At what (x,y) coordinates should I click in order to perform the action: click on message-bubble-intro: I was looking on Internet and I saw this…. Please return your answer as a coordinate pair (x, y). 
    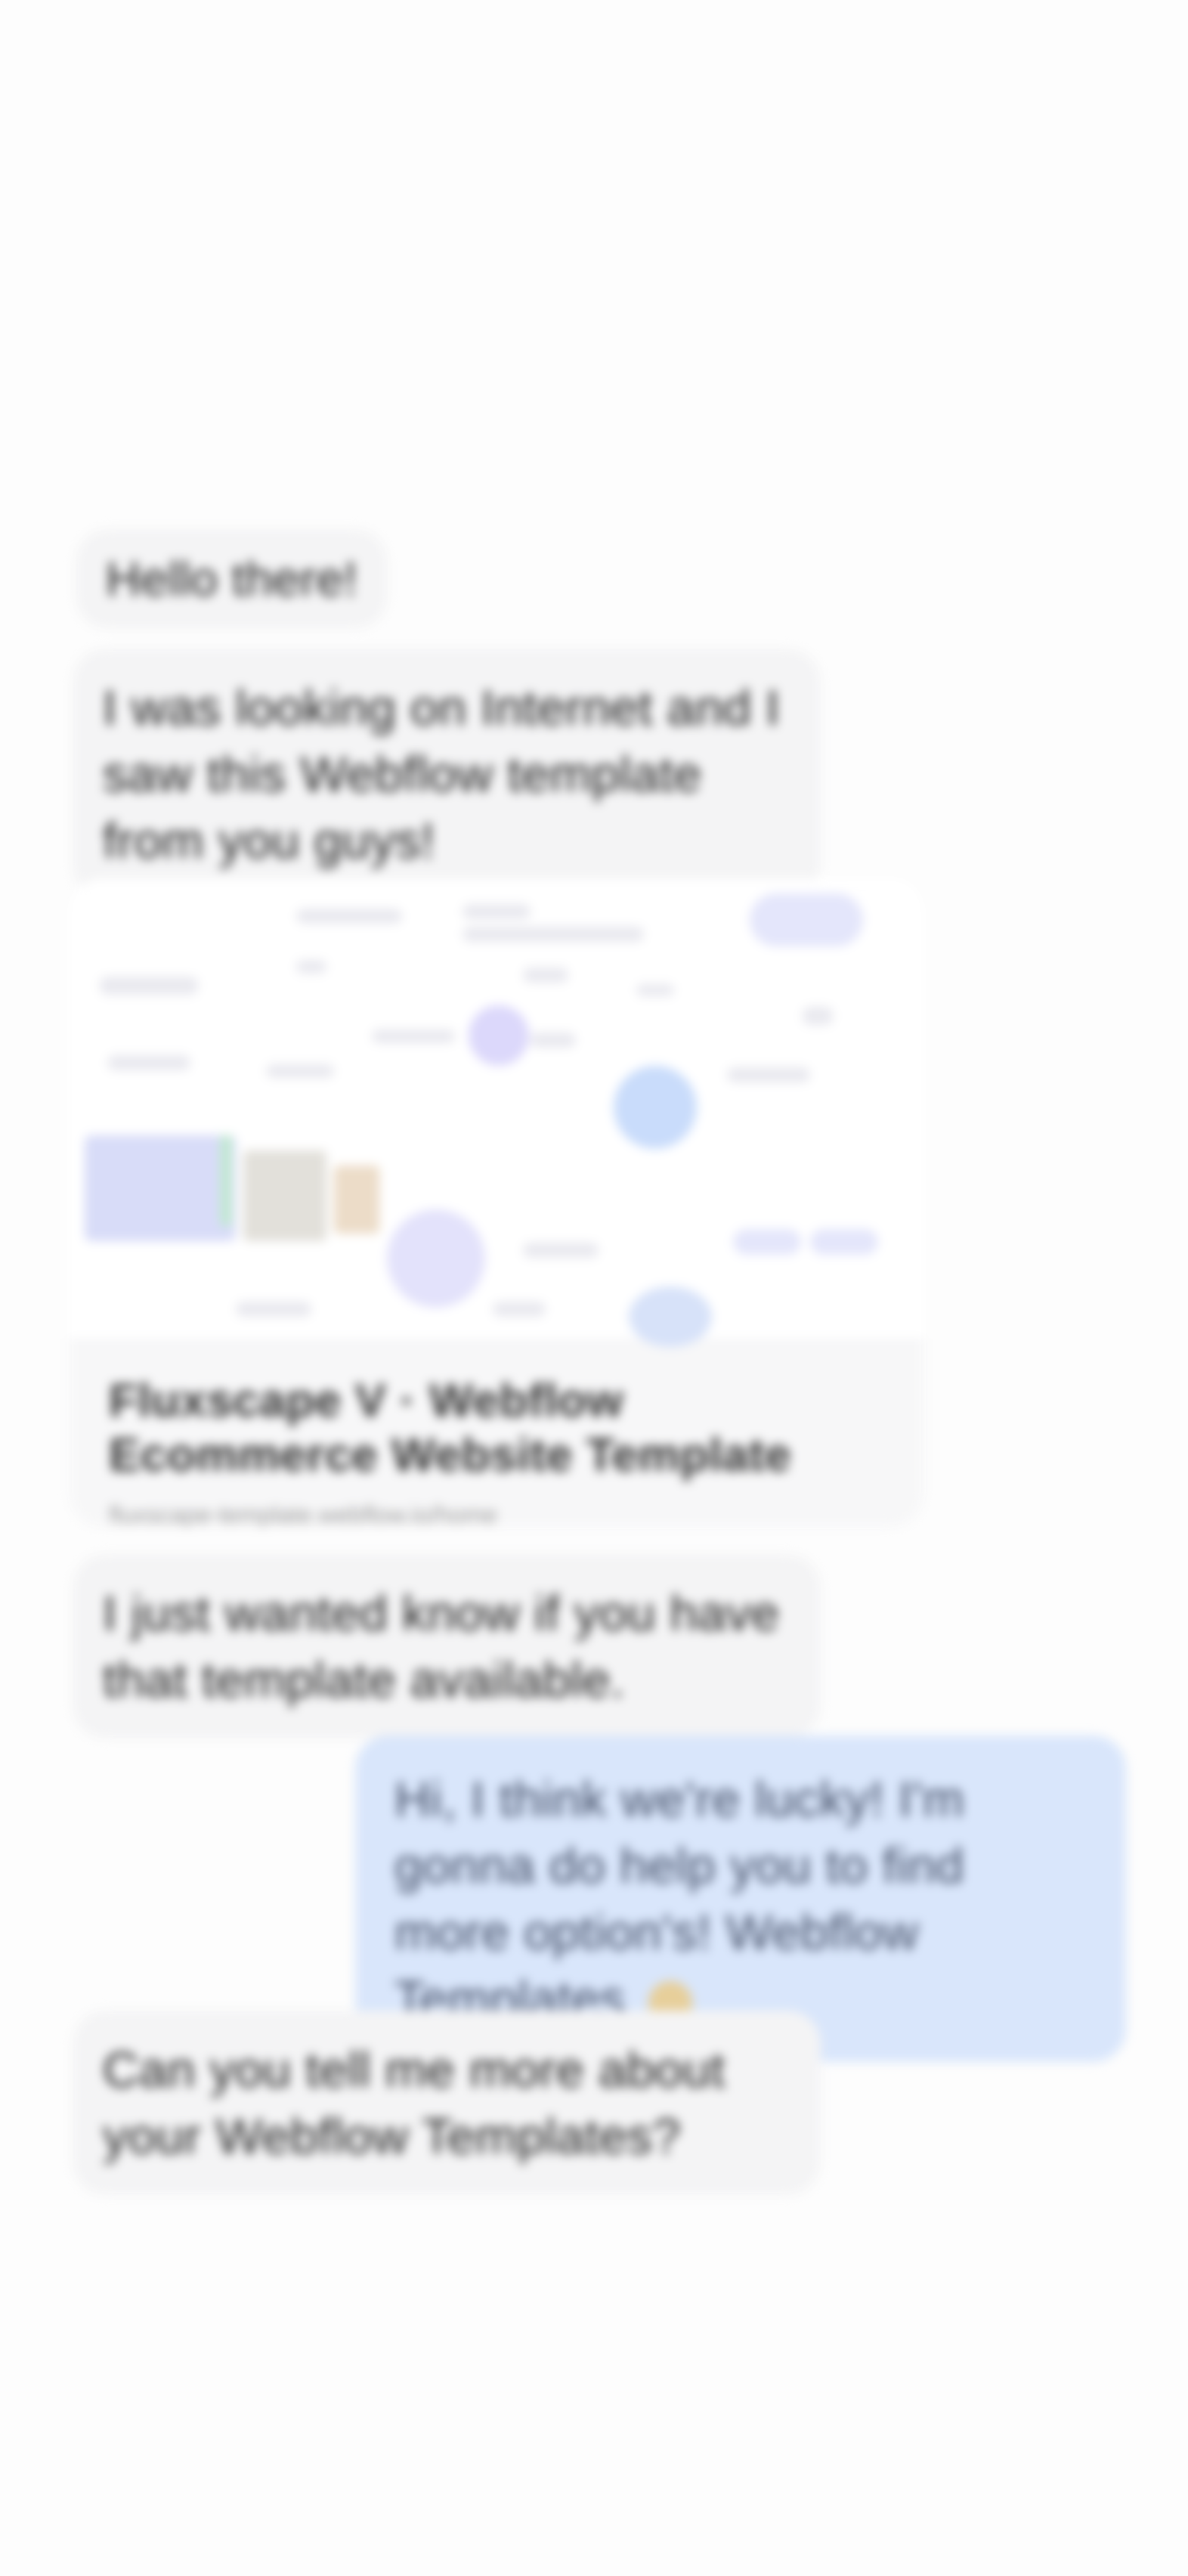
    Looking at the image, I should click on (447, 774).